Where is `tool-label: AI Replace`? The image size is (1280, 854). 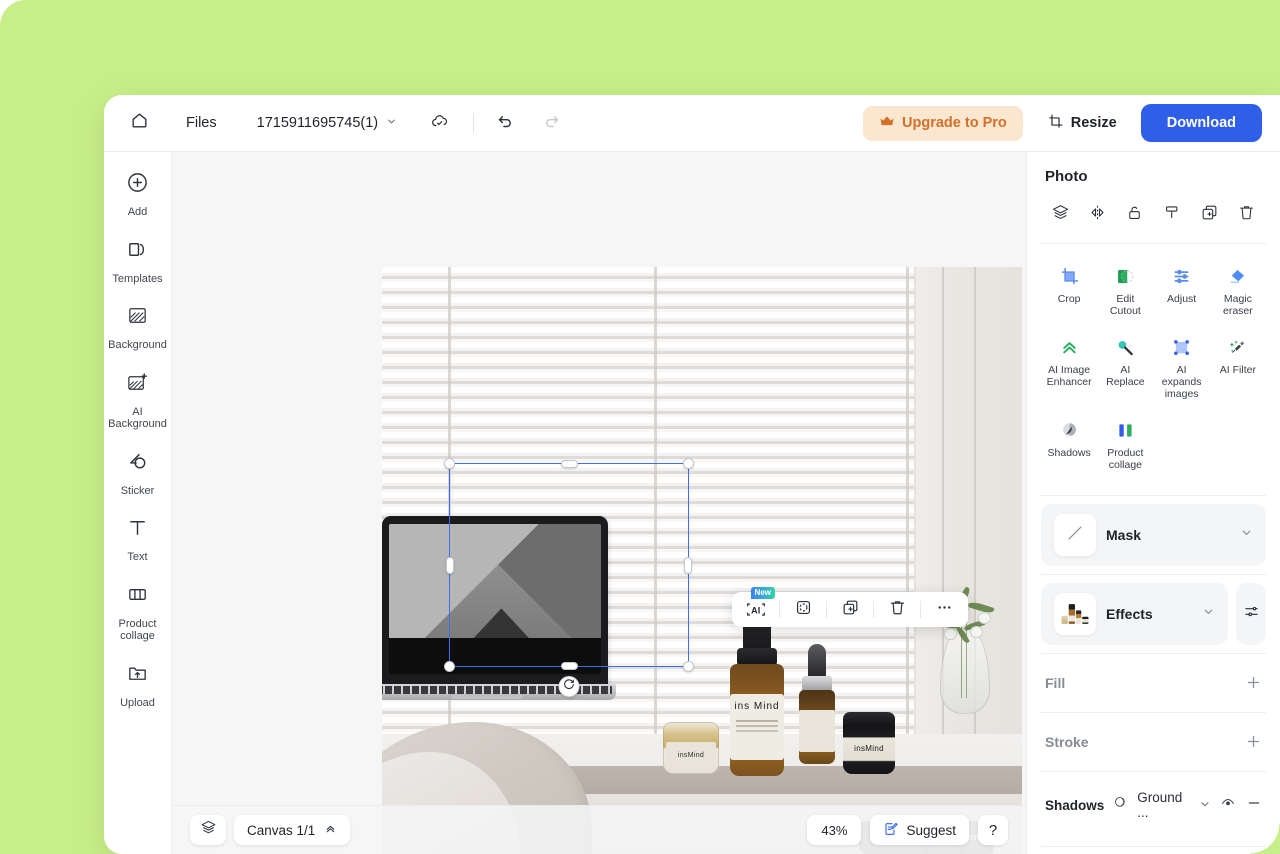
tool-label: AI Replace is located at coordinates (1125, 376).